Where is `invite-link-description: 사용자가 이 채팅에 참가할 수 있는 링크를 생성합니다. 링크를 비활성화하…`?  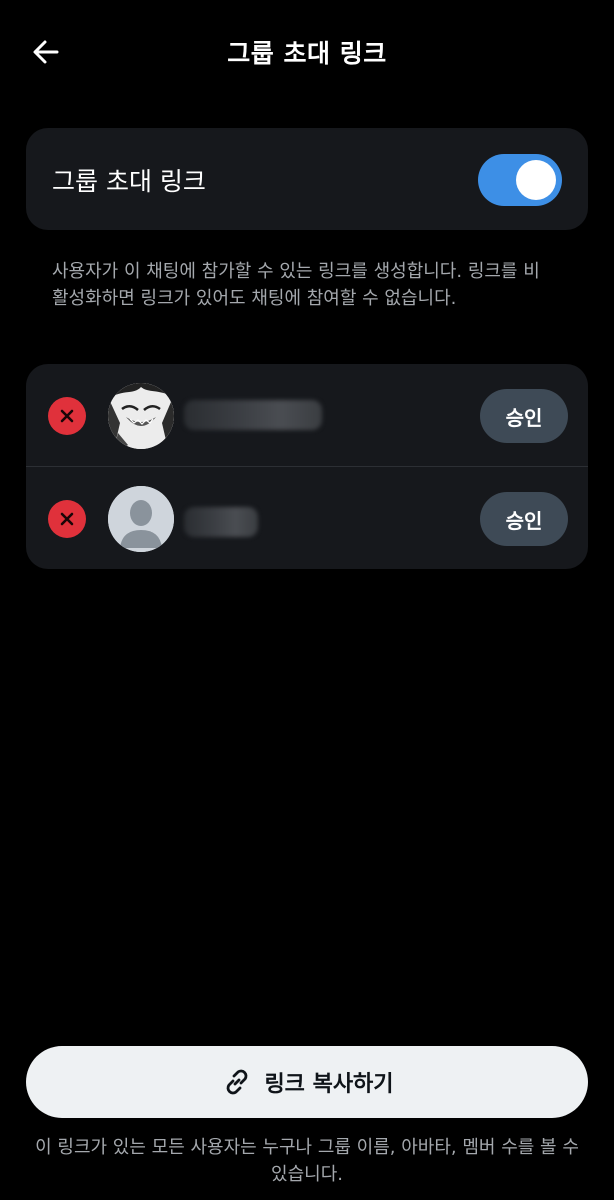 invite-link-description: 사용자가 이 채팅에 참가할 수 있는 링크를 생성합니다. 링크를 비활성화하… is located at coordinates (296, 285).